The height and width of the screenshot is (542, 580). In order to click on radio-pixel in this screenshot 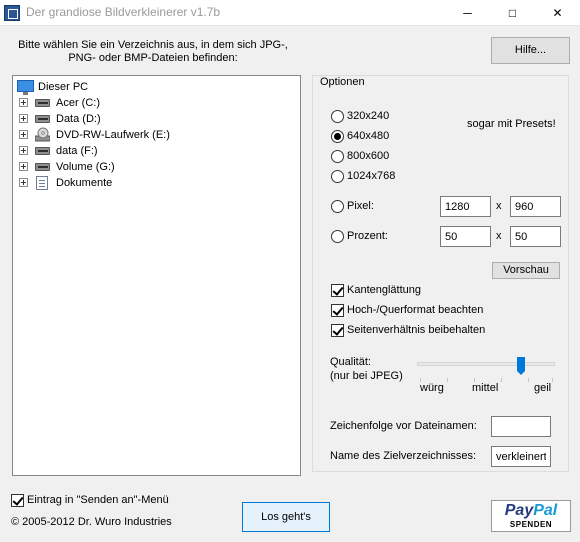, I will do `click(337, 206)`.